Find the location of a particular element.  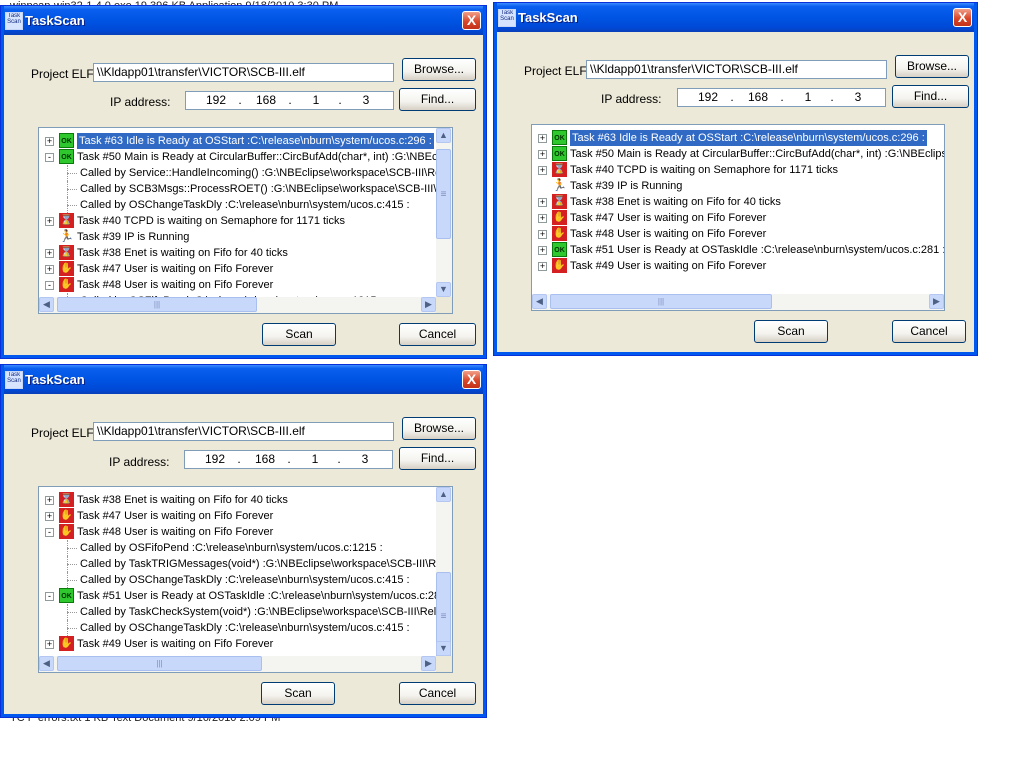

vertical-scroll-thumb: ≡ is located at coordinates (443, 194).